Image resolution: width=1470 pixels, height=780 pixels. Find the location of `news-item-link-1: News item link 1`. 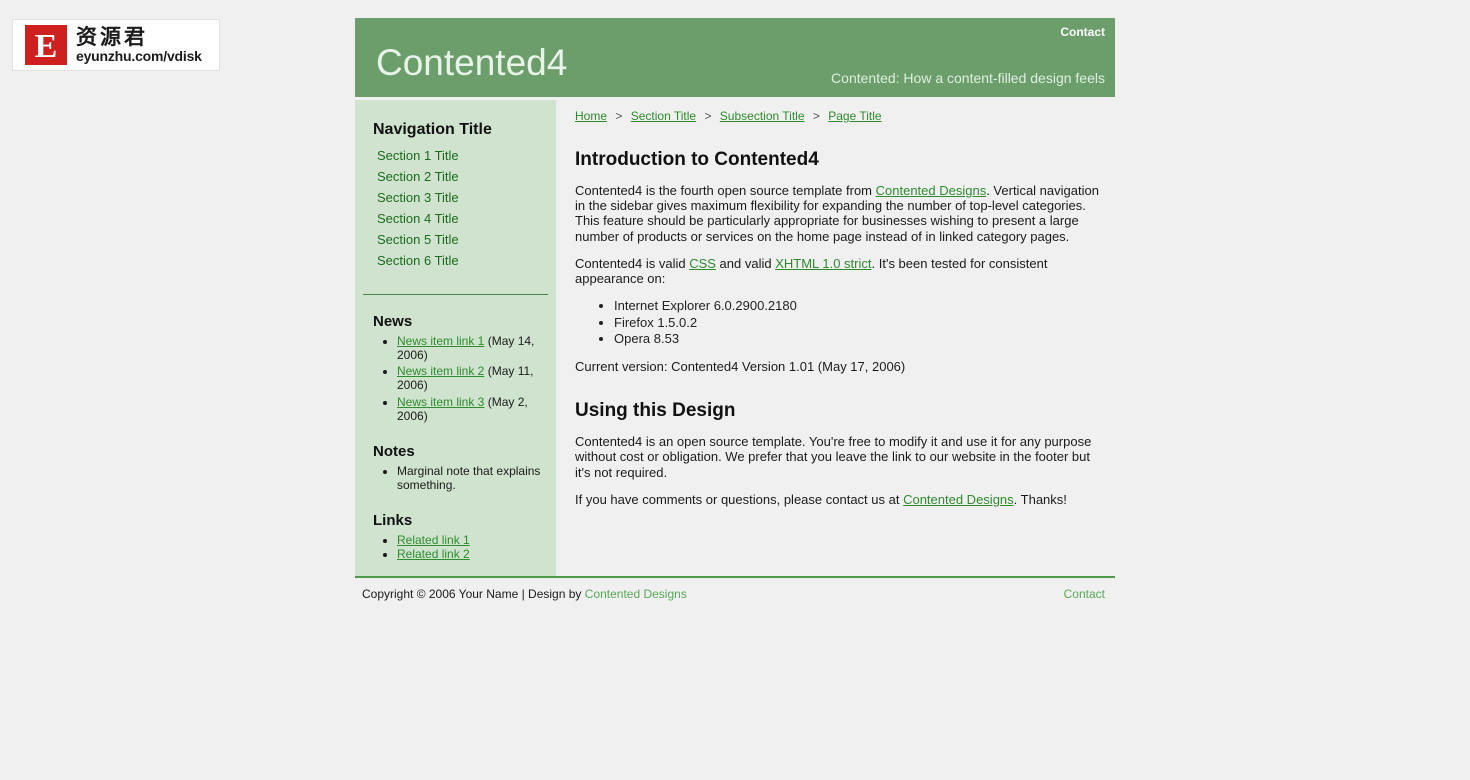

news-item-link-1: News item link 1 is located at coordinates (440, 341).